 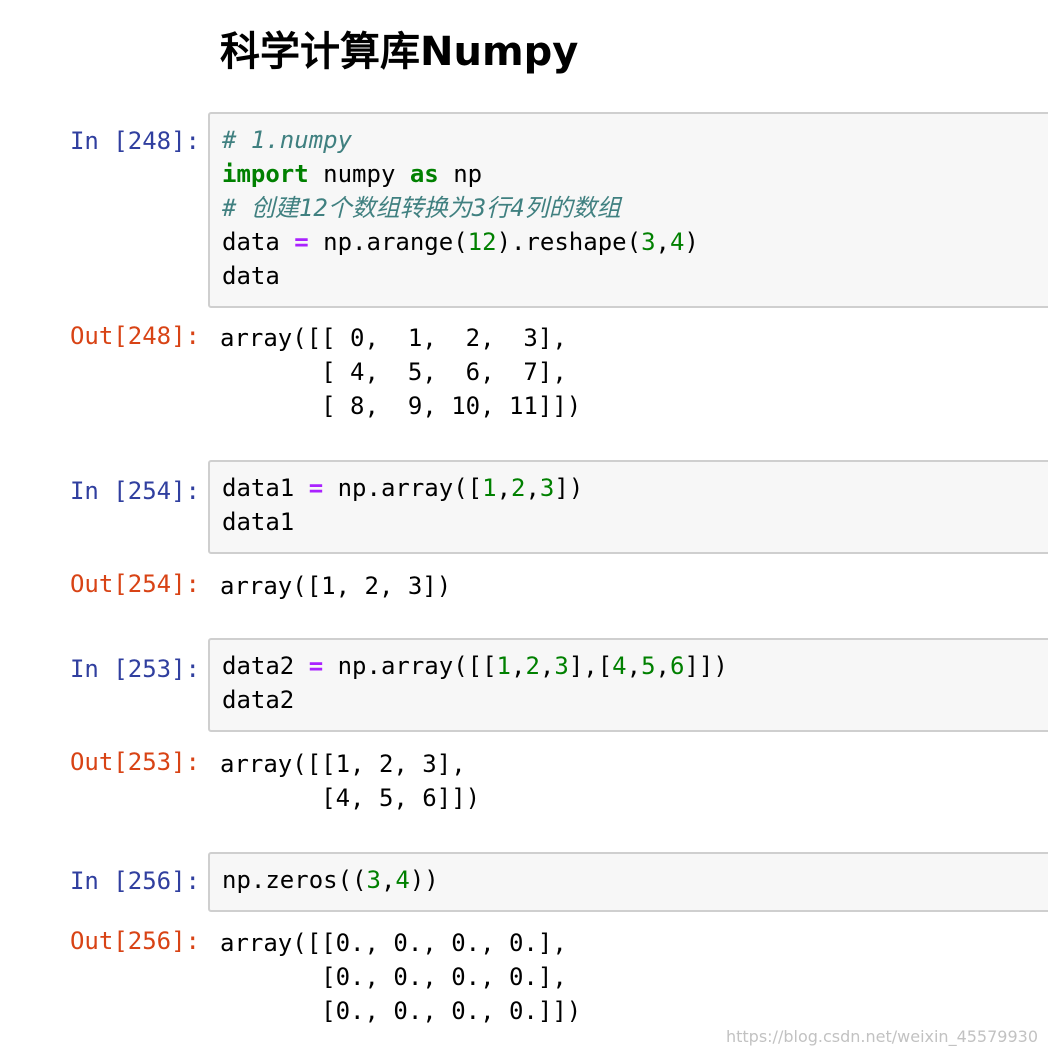 I want to click on code-cell-254-input: data1 = np.array([1,2,3]) data1, so click(x=628, y=507).